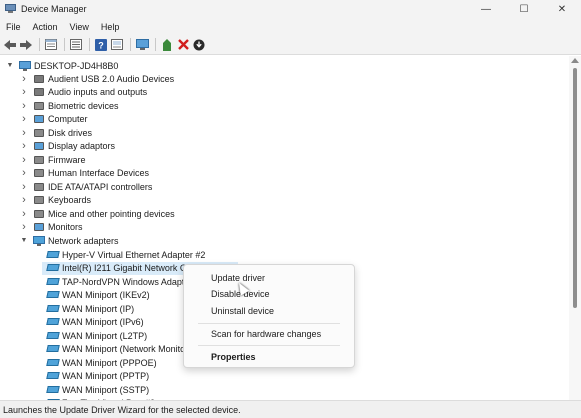  Describe the element at coordinates (10, 45) in the screenshot. I see `back-arrow-icon` at that location.